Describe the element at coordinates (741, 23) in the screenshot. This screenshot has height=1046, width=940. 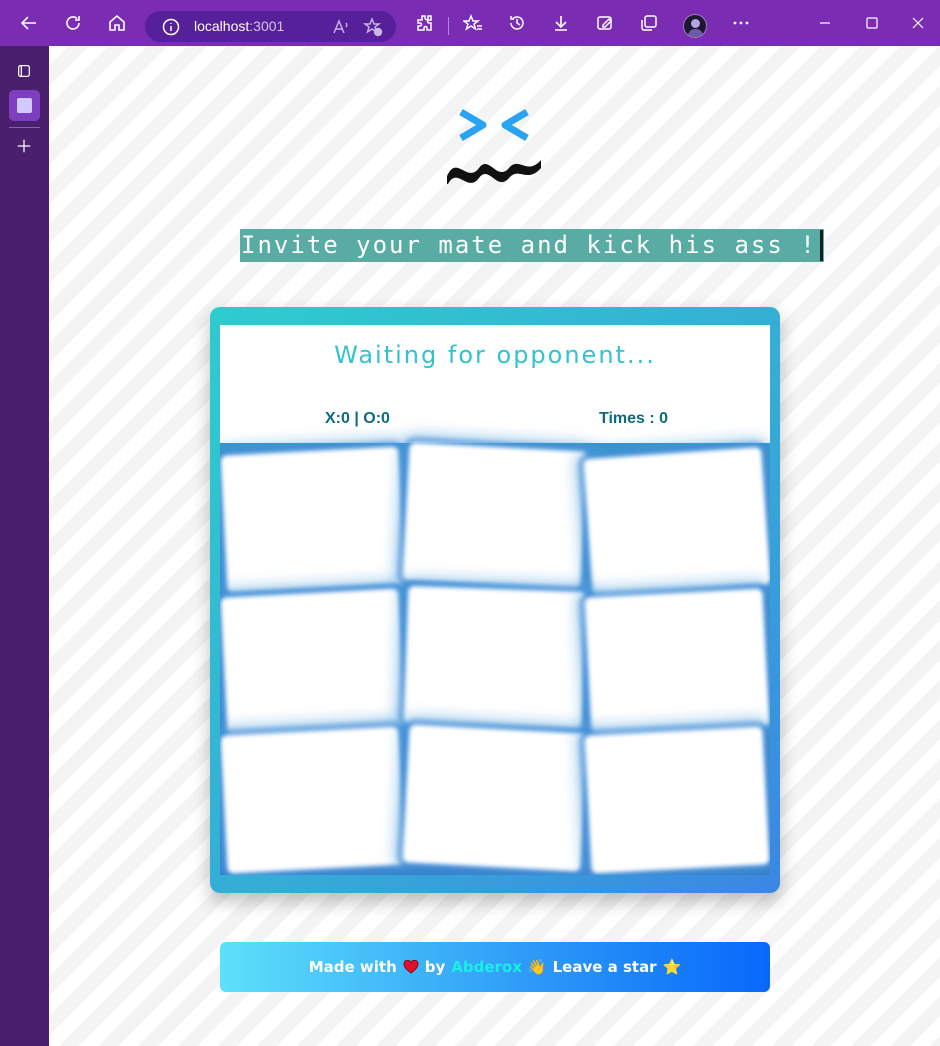
I see `more-icon` at that location.